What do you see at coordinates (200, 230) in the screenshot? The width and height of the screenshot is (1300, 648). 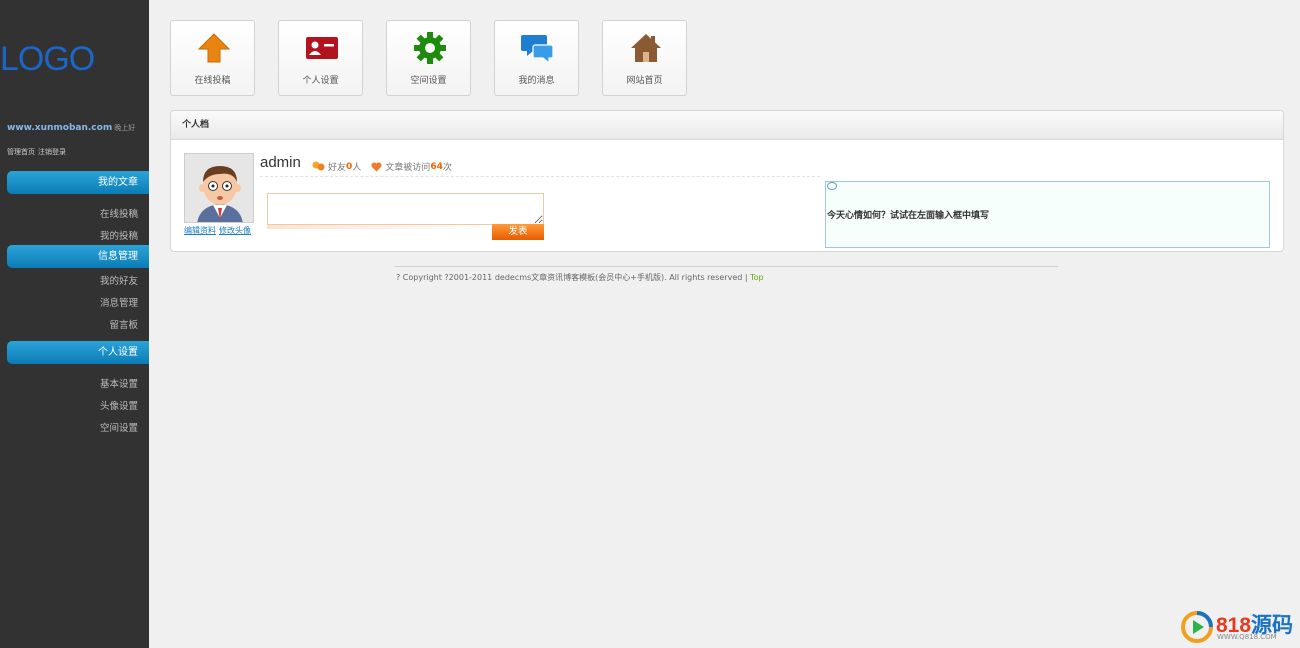 I see `edit-profile-link: 编辑资料` at bounding box center [200, 230].